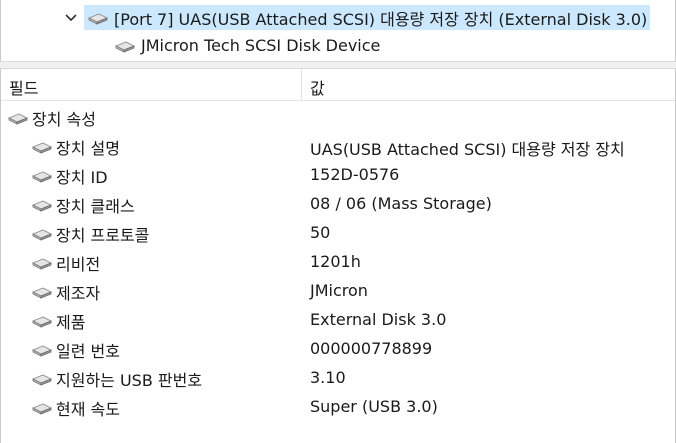  I want to click on chevron-down-icon, so click(71, 17).